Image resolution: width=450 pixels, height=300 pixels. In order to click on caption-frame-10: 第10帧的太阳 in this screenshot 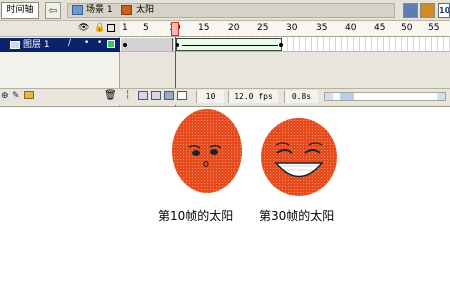, I will do `click(196, 216)`.